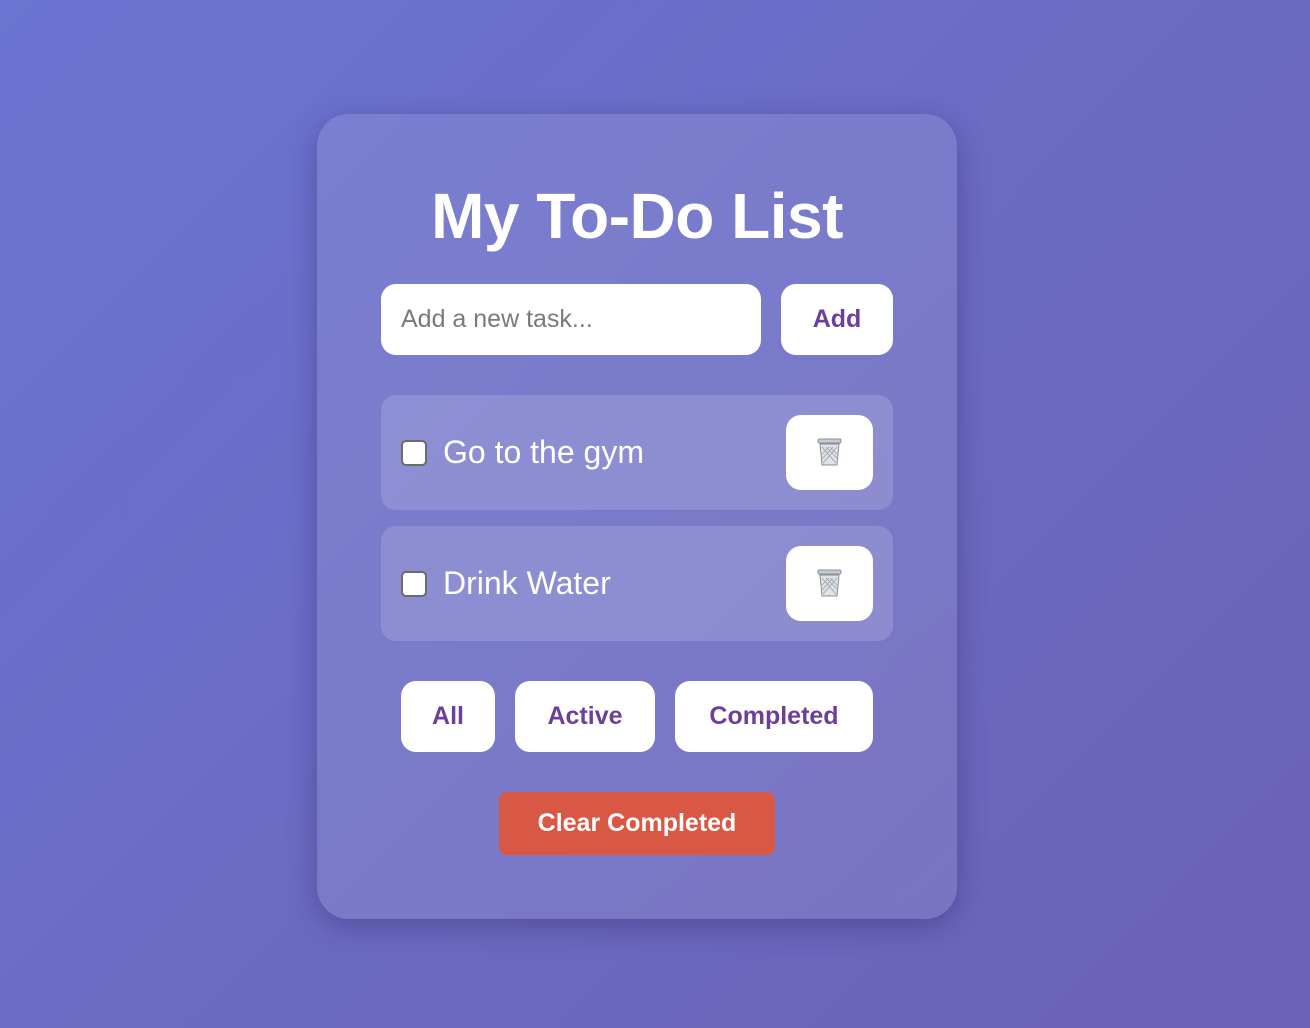  What do you see at coordinates (637, 216) in the screenshot?
I see `page-title: My To-Do List` at bounding box center [637, 216].